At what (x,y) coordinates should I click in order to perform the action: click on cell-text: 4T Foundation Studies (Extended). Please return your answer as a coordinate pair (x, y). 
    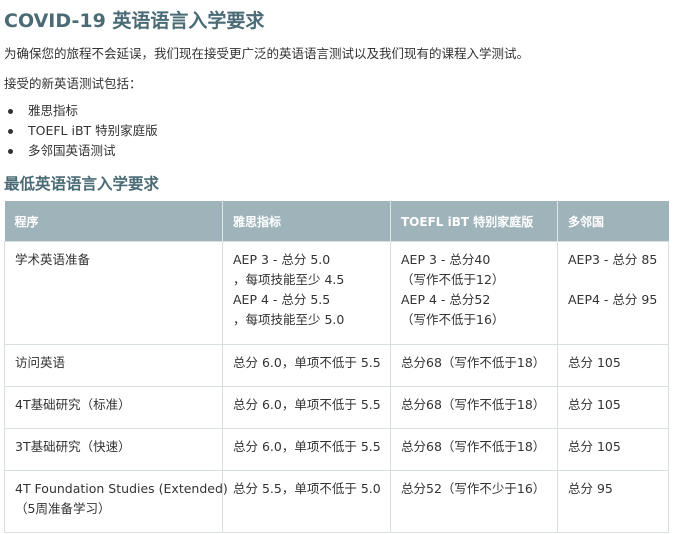
    Looking at the image, I should click on (121, 488).